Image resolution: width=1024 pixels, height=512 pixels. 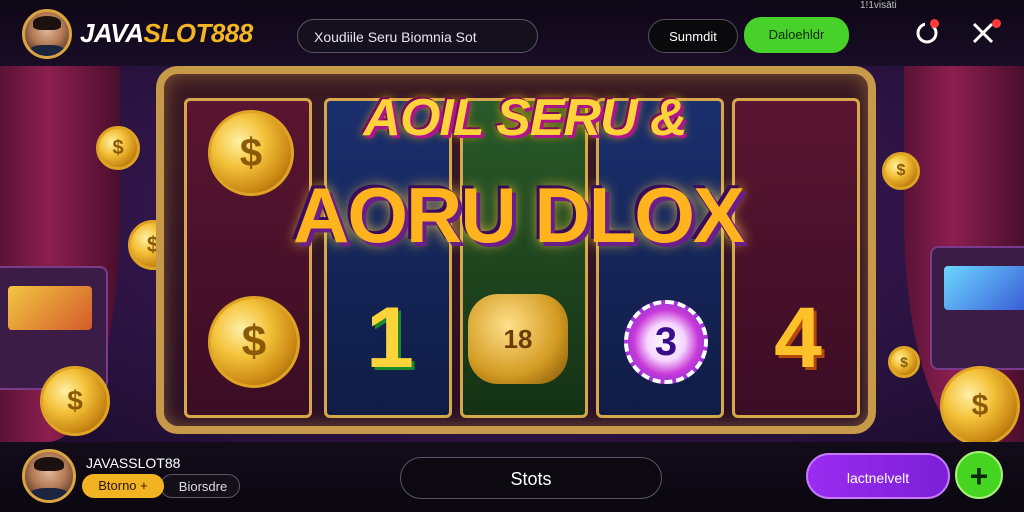 I want to click on username-label: JAVASSLOT88, so click(x=133, y=463).